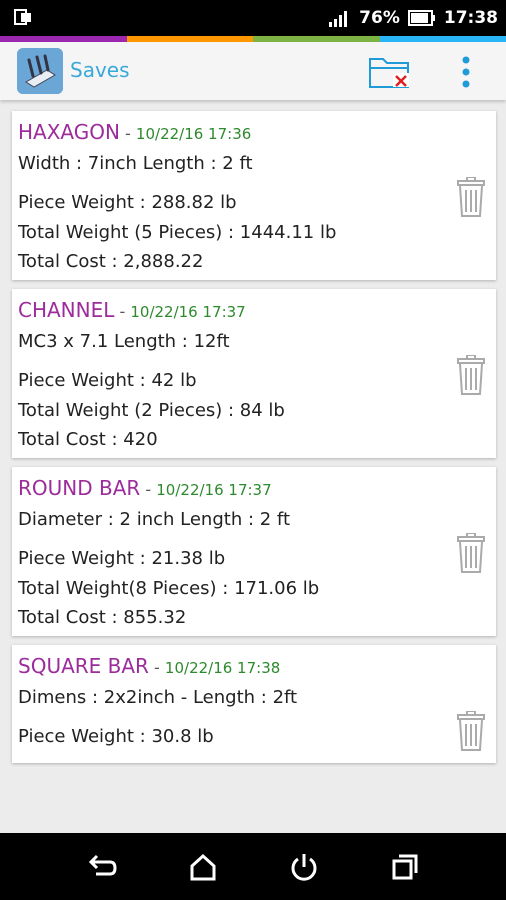  I want to click on total-cost: Total Cost : 420, so click(88, 439).